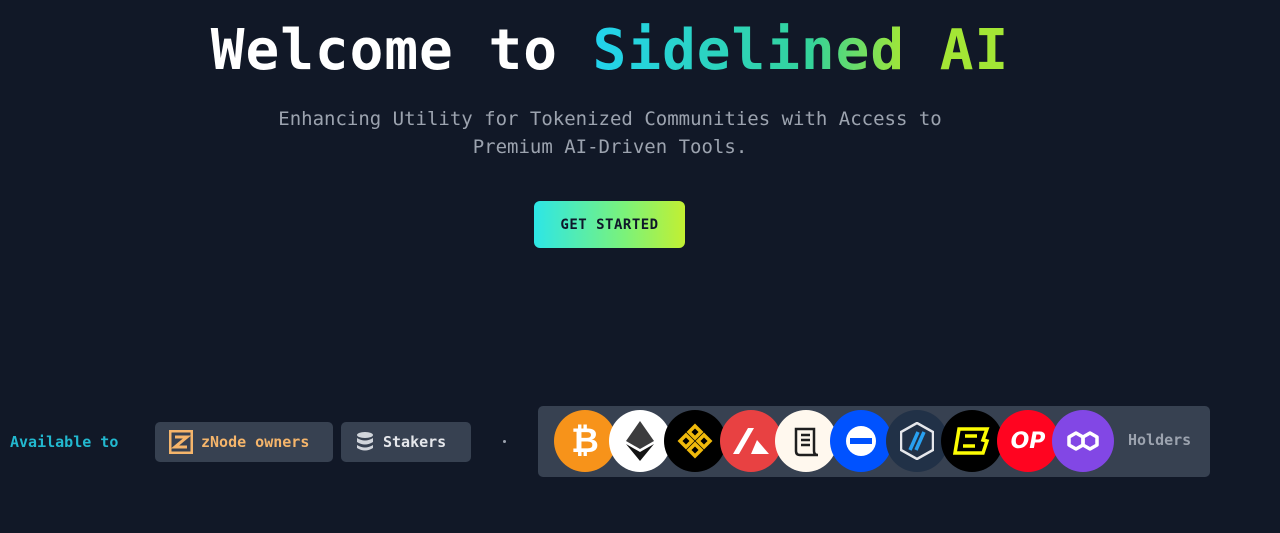 The width and height of the screenshot is (1280, 533). What do you see at coordinates (64, 442) in the screenshot?
I see `available-to-label: Available to` at bounding box center [64, 442].